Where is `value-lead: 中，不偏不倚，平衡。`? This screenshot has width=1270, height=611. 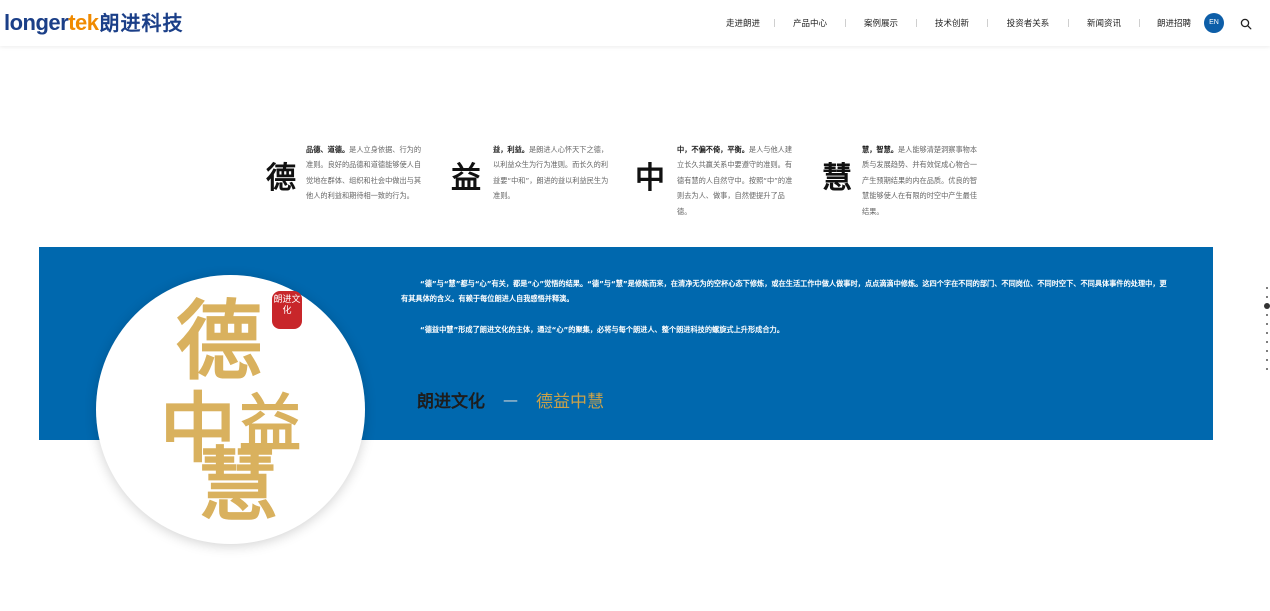 value-lead: 中，不偏不倚，平衡。 is located at coordinates (713, 149).